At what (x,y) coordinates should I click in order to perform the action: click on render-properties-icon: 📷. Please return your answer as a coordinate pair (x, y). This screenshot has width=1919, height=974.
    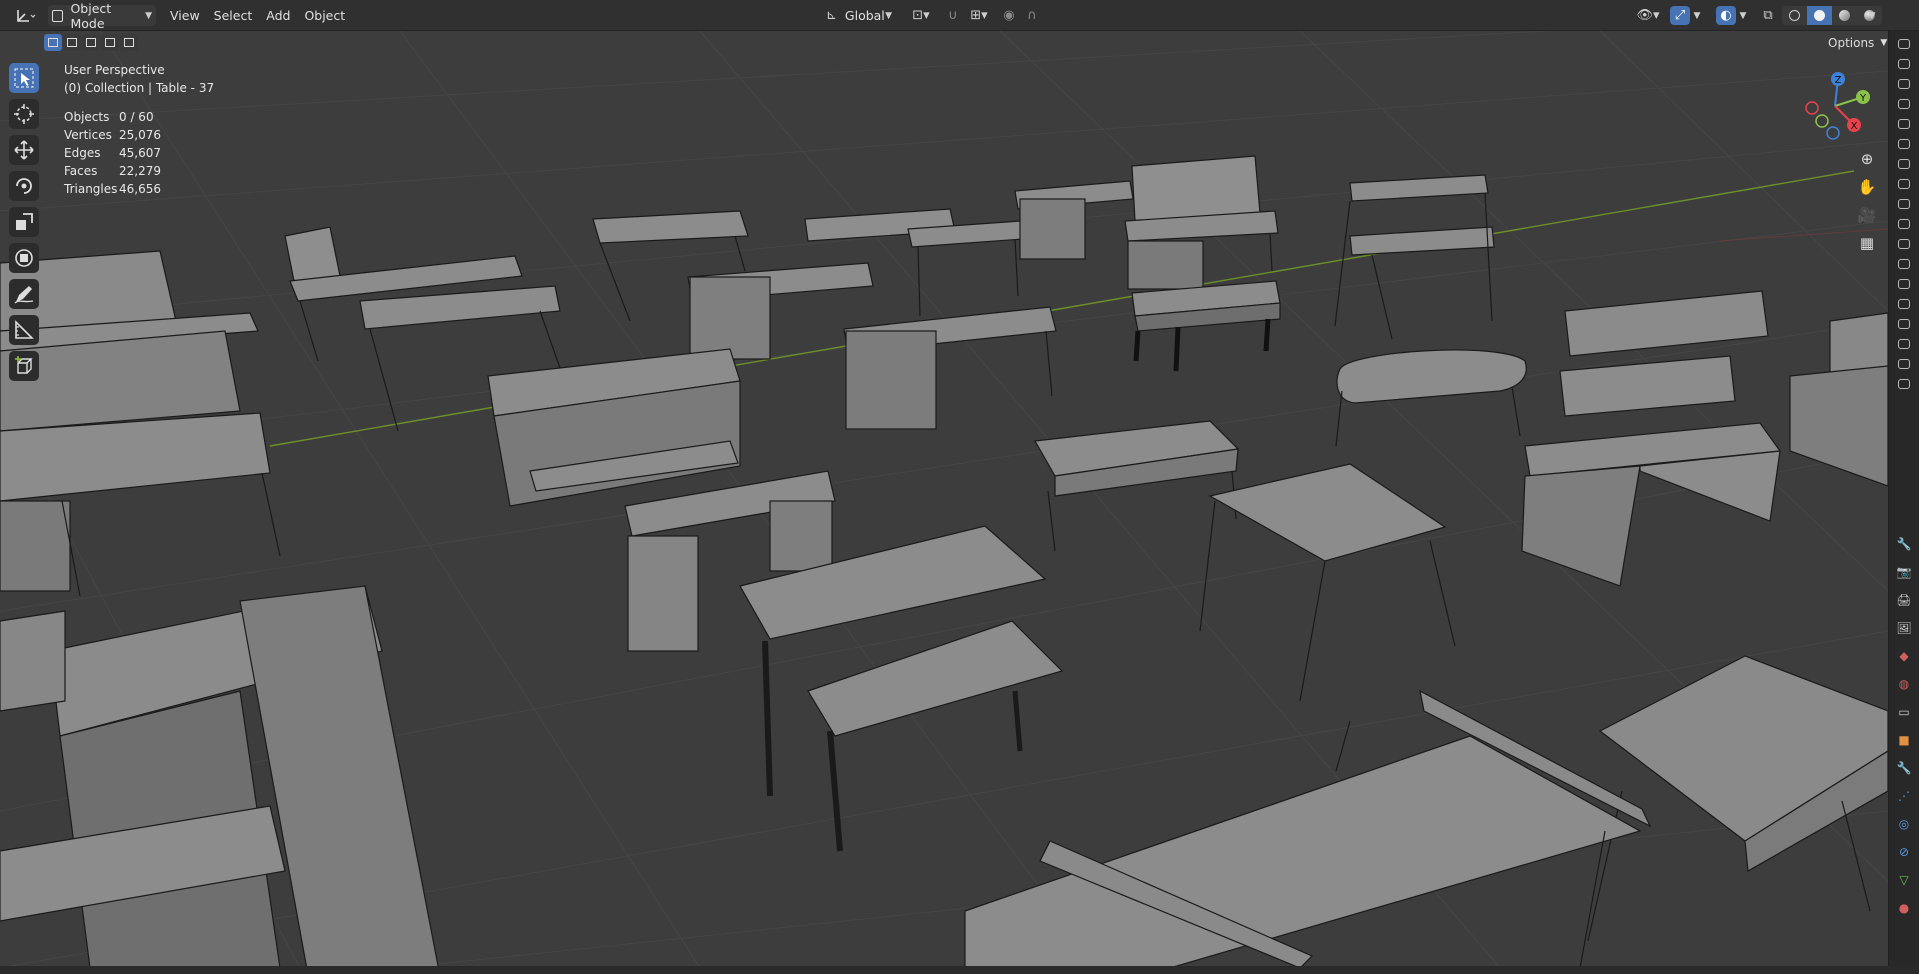
    Looking at the image, I should click on (1904, 572).